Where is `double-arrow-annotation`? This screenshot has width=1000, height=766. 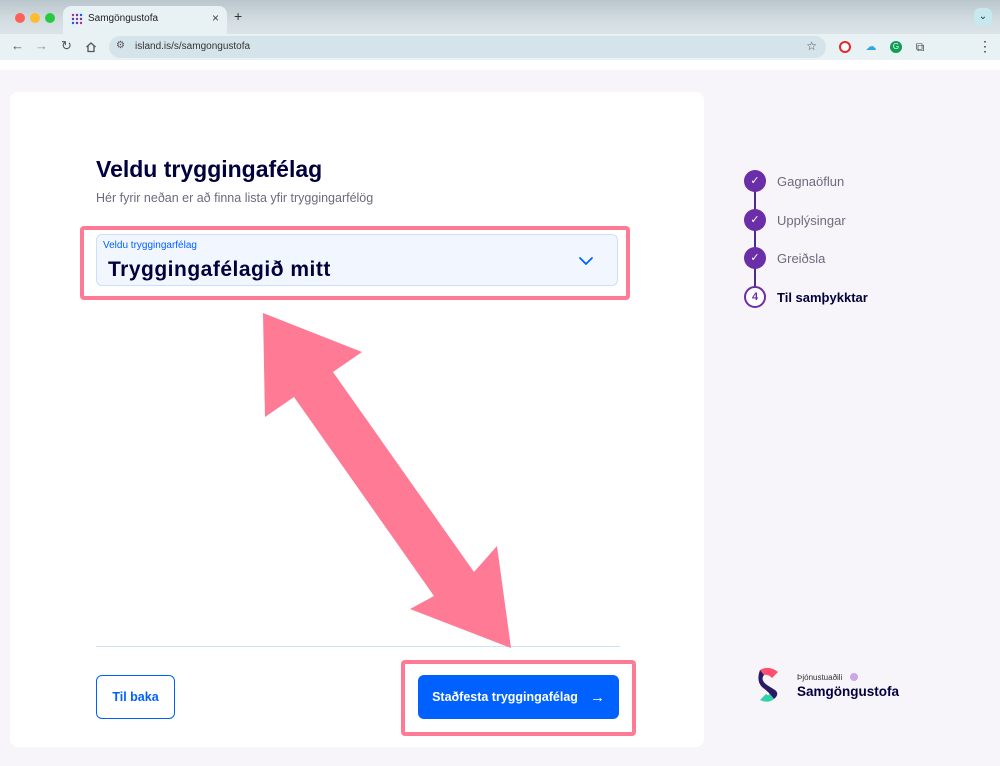 double-arrow-annotation is located at coordinates (387, 480).